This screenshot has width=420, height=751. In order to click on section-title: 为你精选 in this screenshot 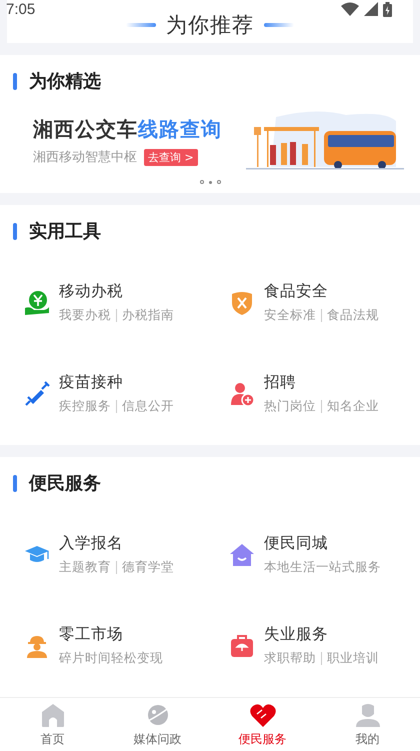, I will do `click(65, 82)`.